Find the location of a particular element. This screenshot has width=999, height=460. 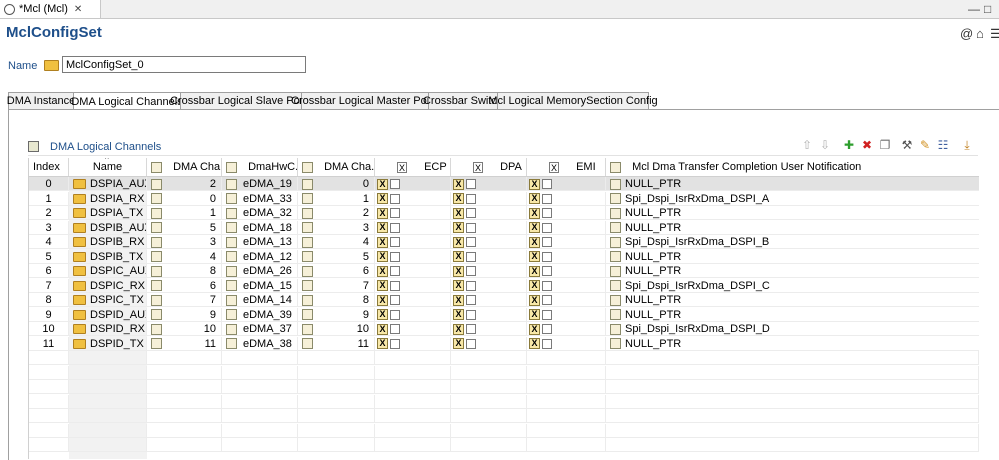

header-dpa: X DPA is located at coordinates (489, 167).